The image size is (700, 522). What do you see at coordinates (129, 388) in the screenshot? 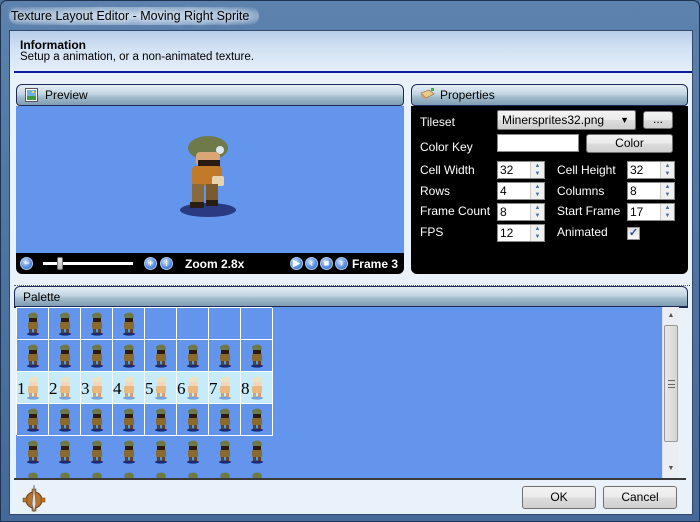
I see `tile-cell-selected: 4` at bounding box center [129, 388].